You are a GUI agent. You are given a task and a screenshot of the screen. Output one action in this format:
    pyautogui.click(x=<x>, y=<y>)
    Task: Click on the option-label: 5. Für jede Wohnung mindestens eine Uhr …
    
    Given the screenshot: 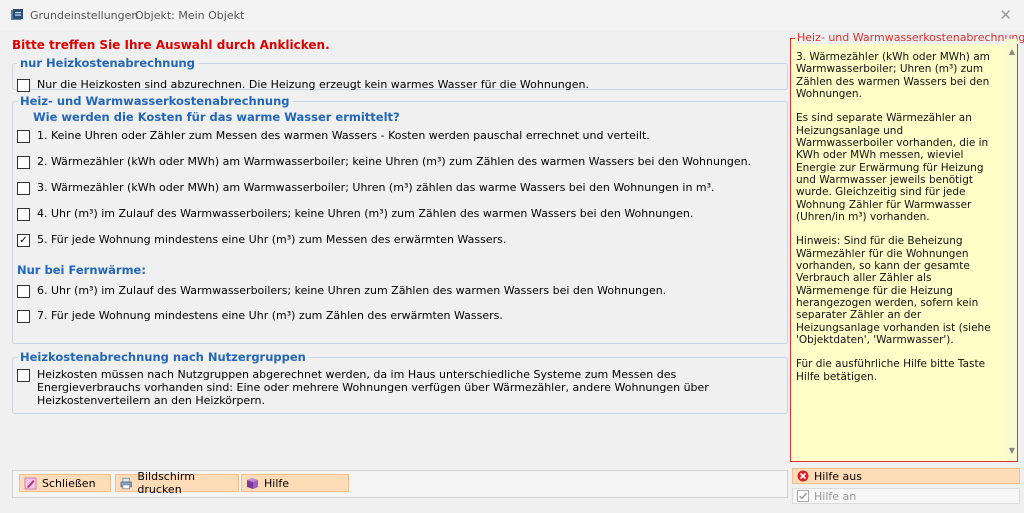 What is the action you would take?
    pyautogui.click(x=272, y=239)
    